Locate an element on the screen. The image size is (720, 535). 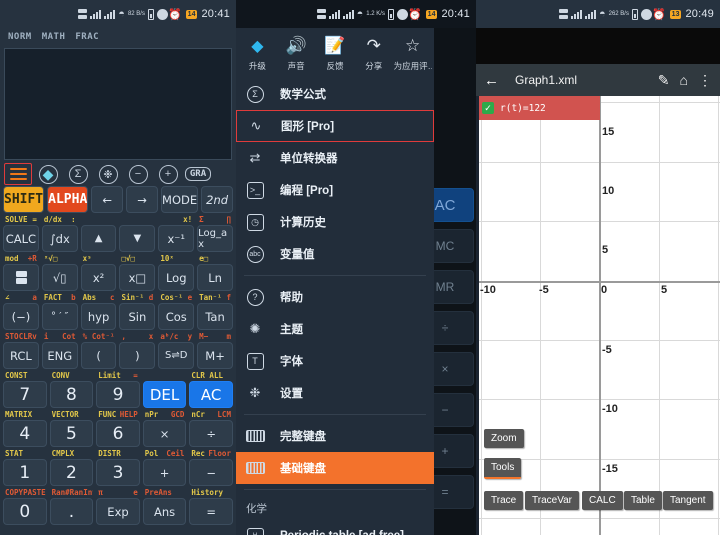
key-ans: Ans is located at coordinates (164, 511).